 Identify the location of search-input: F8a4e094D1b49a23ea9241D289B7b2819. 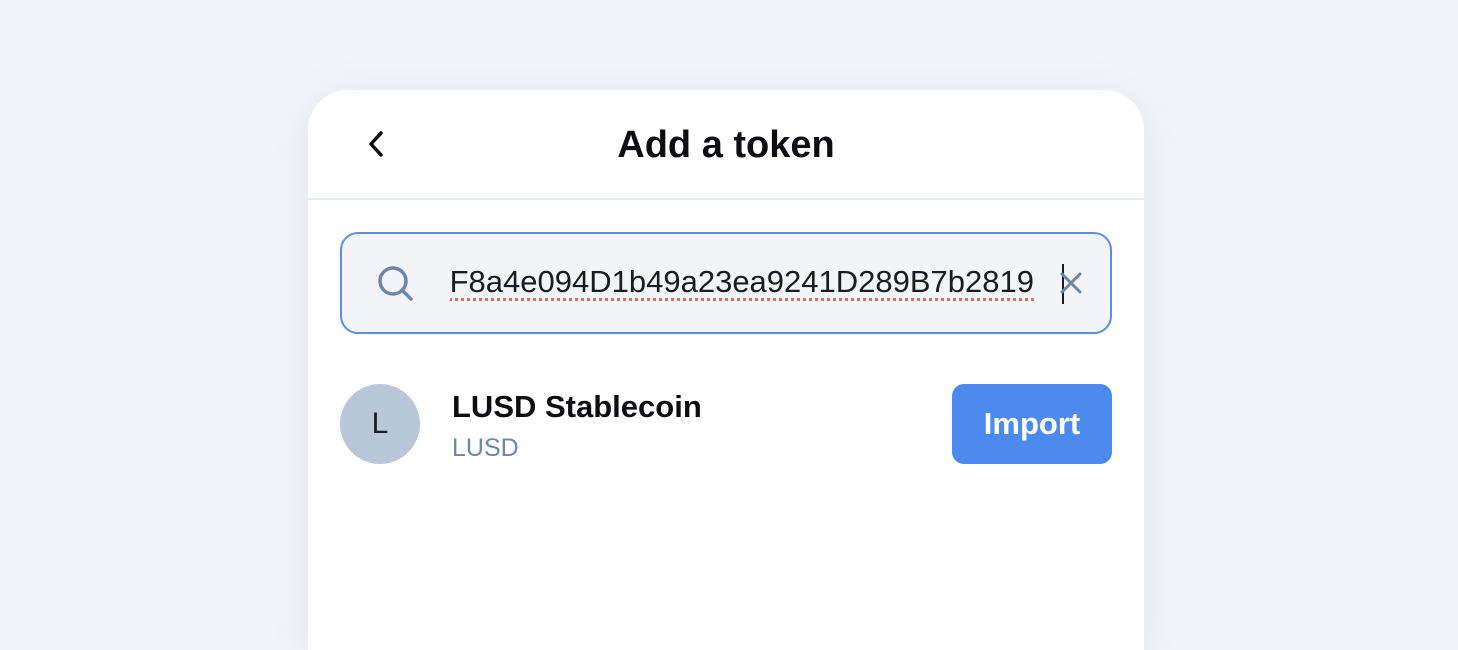
(742, 282).